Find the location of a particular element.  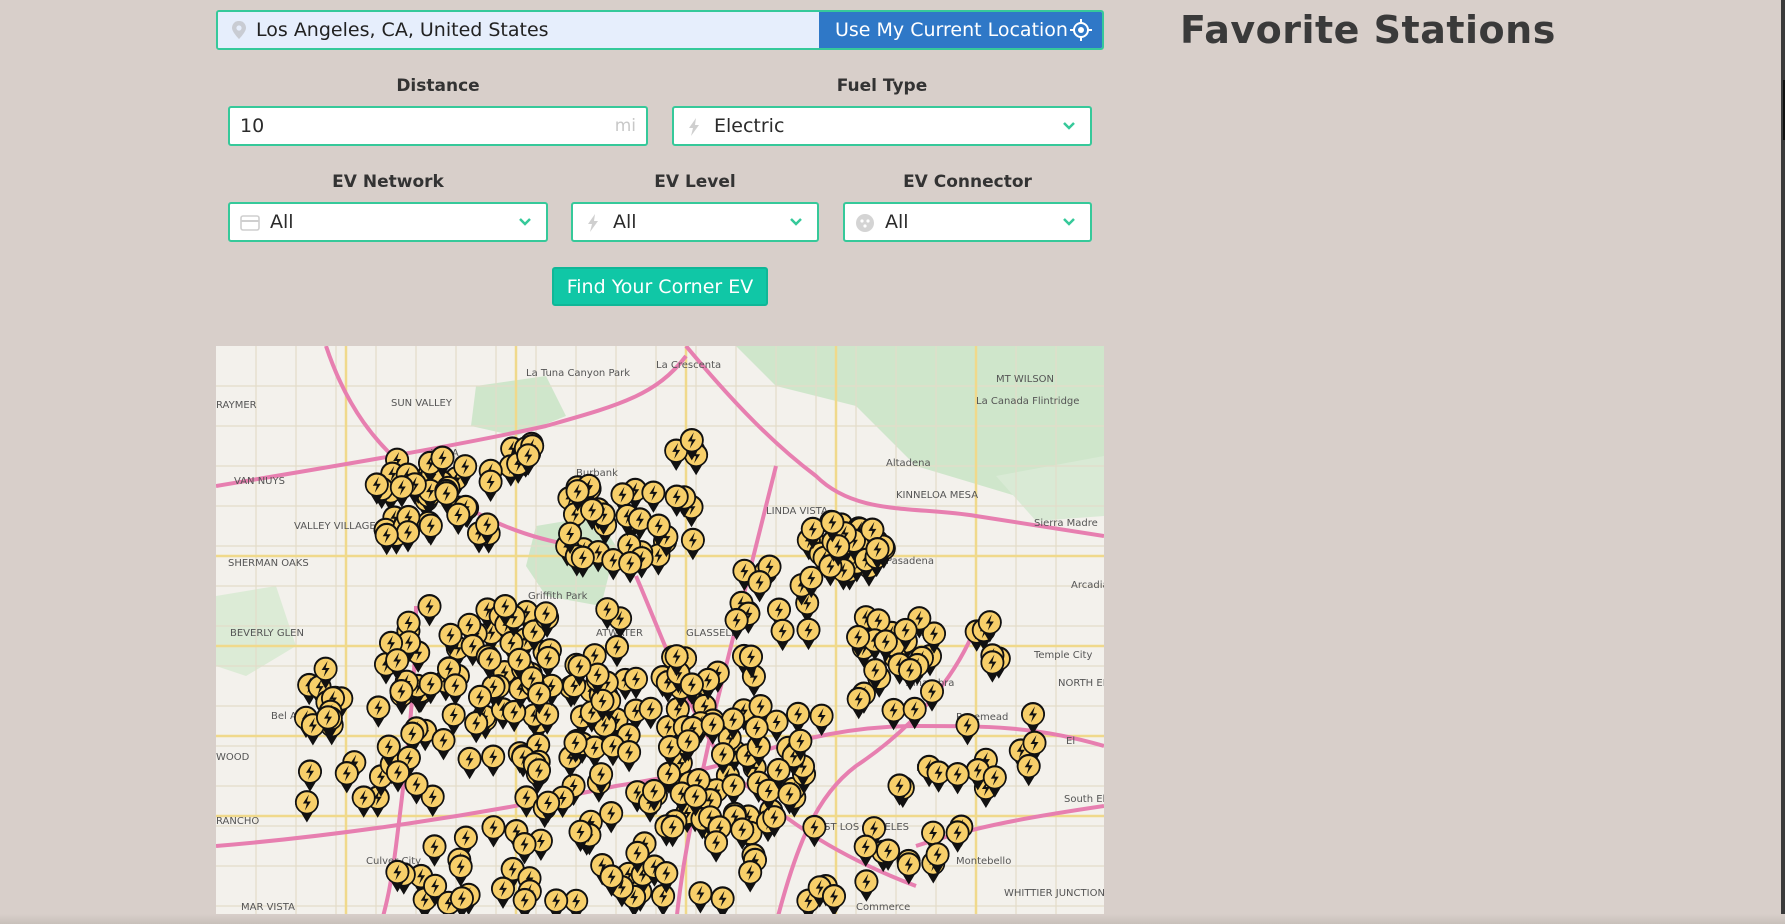

map-place-label: GLASSELL is located at coordinates (711, 633).